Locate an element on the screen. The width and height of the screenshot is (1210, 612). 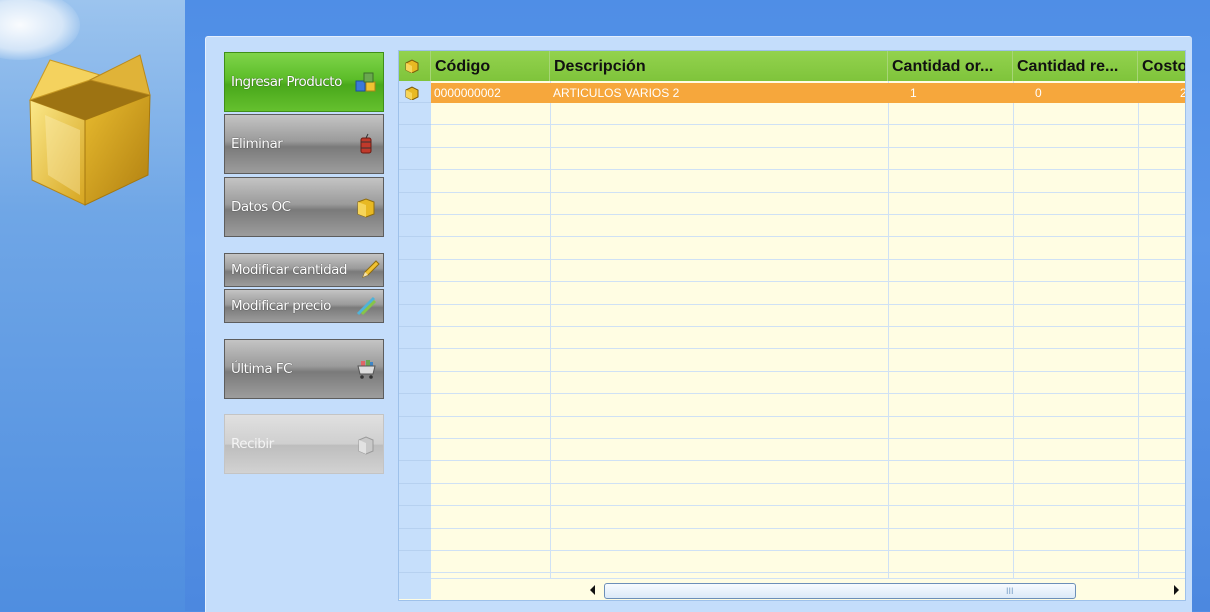
scroll-grip: III is located at coordinates (1010, 591).